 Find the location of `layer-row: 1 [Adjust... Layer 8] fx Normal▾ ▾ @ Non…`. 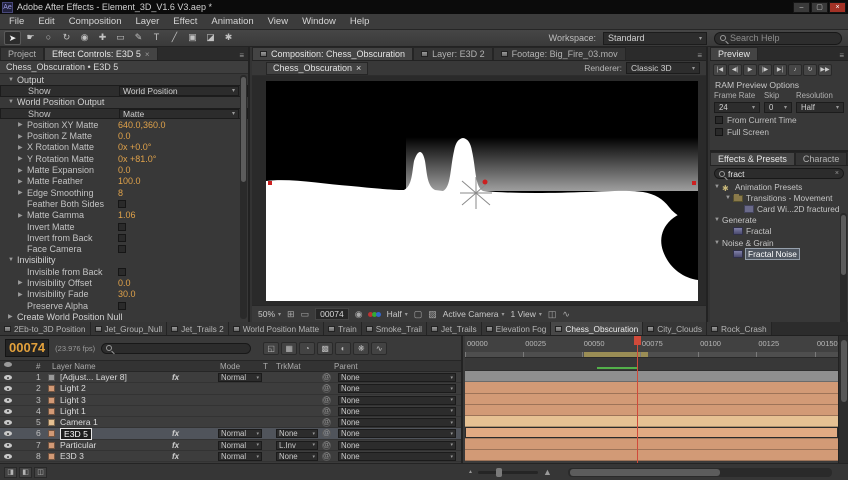

layer-row: 1 [Adjust... Layer 8] fx Normal▾ ▾ @ Non… is located at coordinates (230, 378).